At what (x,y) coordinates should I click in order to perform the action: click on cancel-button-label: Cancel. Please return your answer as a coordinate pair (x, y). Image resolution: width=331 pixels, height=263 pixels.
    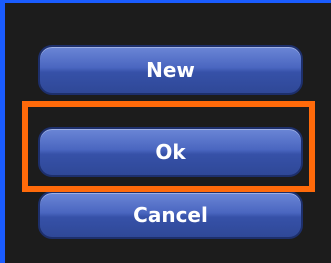
    Looking at the image, I should click on (170, 215).